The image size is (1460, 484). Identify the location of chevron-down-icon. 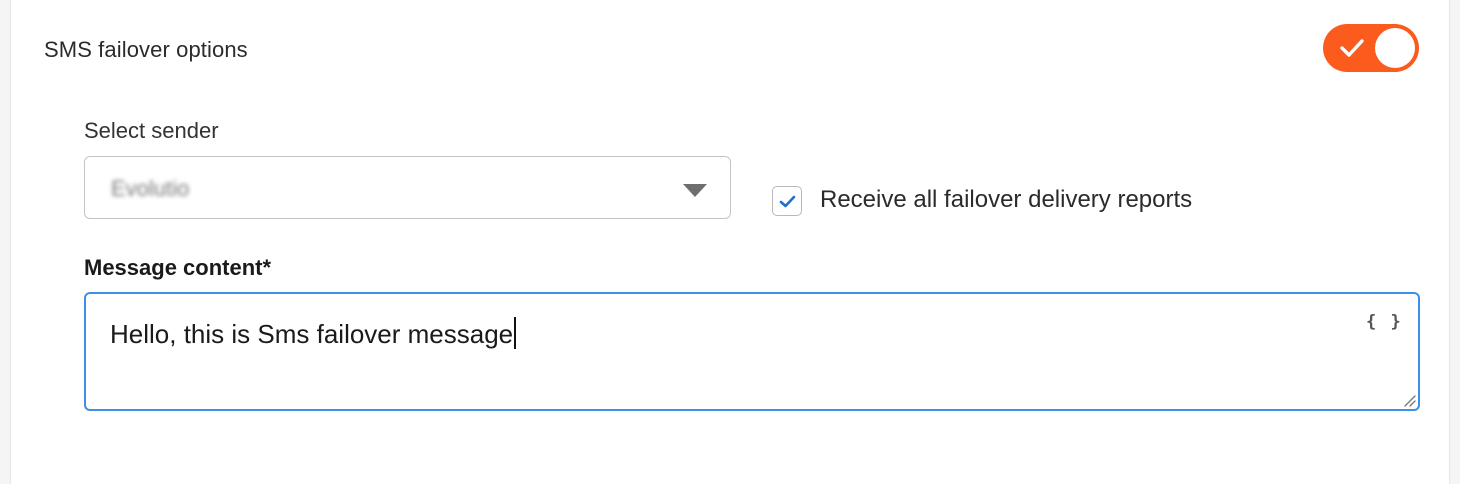
(695, 190).